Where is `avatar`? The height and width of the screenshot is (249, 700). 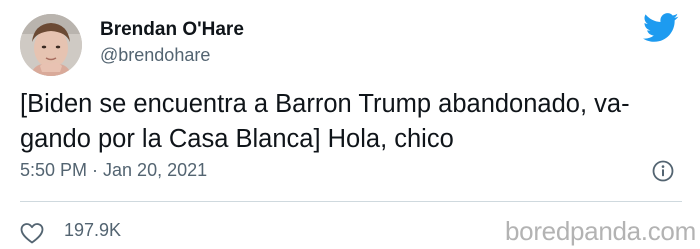 avatar is located at coordinates (51, 45).